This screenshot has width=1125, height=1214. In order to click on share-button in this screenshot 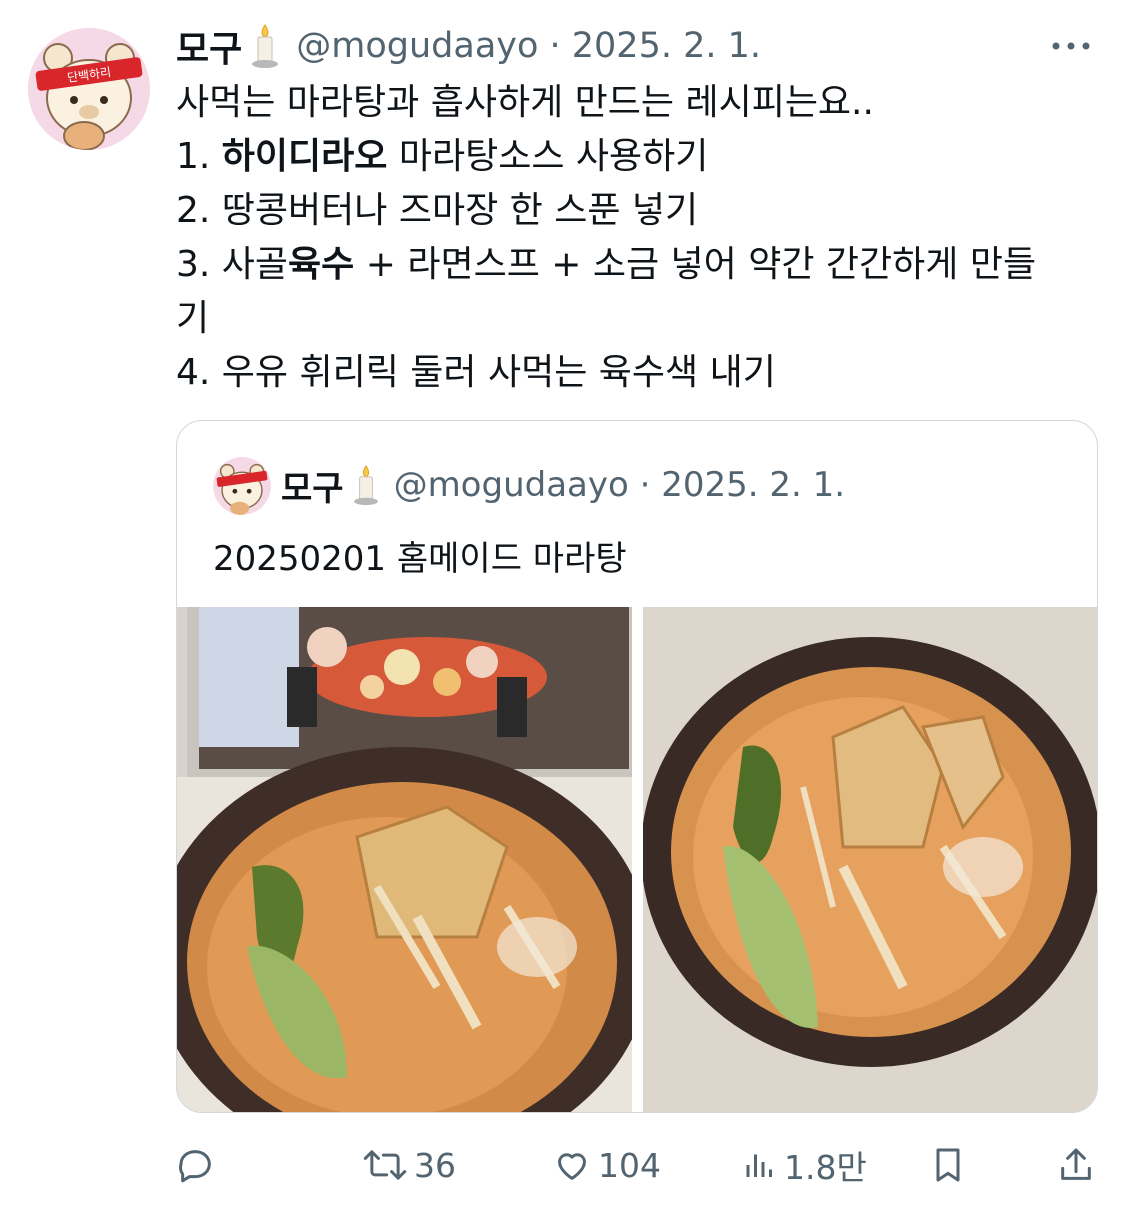, I will do `click(1076, 1165)`.